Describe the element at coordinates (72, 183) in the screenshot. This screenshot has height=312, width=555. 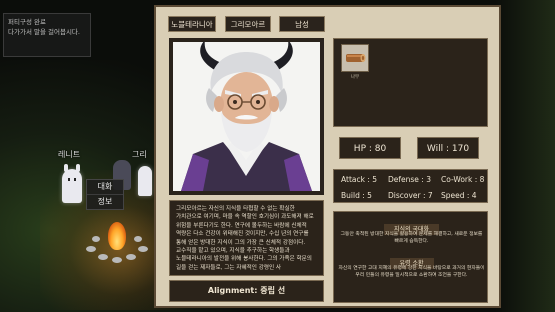
I see `ghost-npc` at that location.